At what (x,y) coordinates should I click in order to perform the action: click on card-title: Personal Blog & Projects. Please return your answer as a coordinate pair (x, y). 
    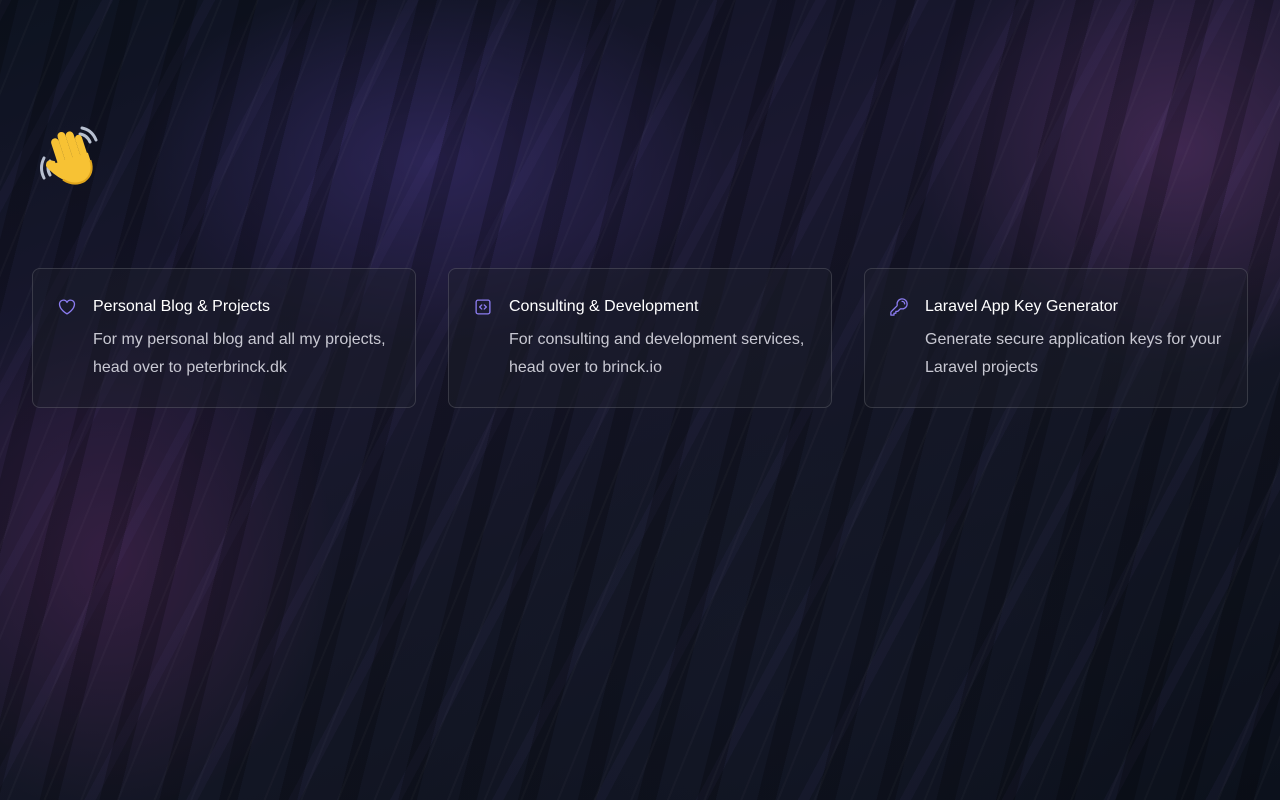
    Looking at the image, I should click on (181, 306).